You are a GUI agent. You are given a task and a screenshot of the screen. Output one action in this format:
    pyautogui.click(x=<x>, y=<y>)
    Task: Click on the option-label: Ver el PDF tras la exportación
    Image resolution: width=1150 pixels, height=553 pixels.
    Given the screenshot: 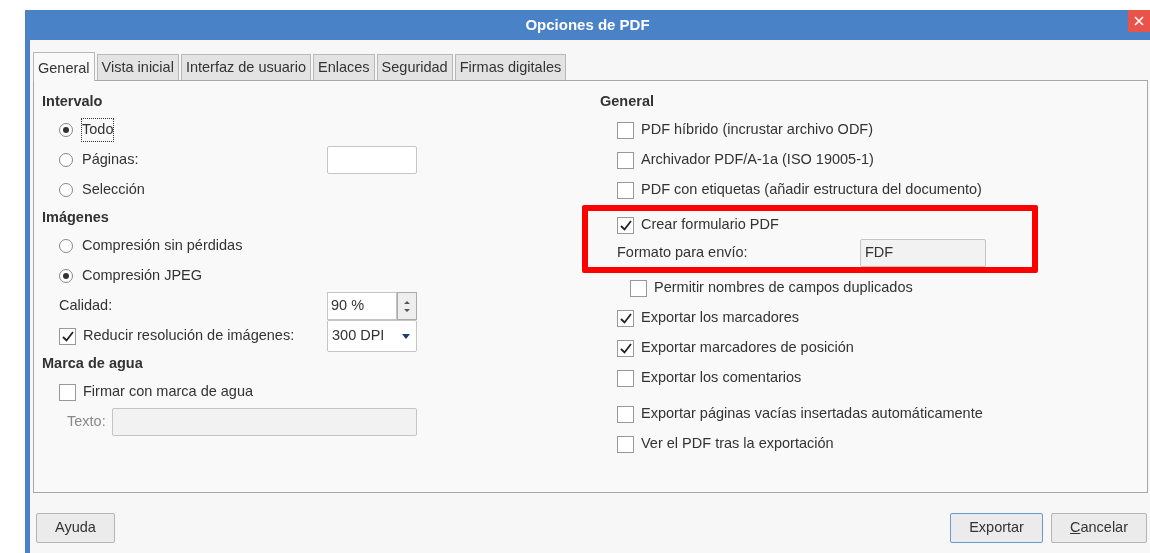 What is the action you would take?
    pyautogui.click(x=737, y=444)
    